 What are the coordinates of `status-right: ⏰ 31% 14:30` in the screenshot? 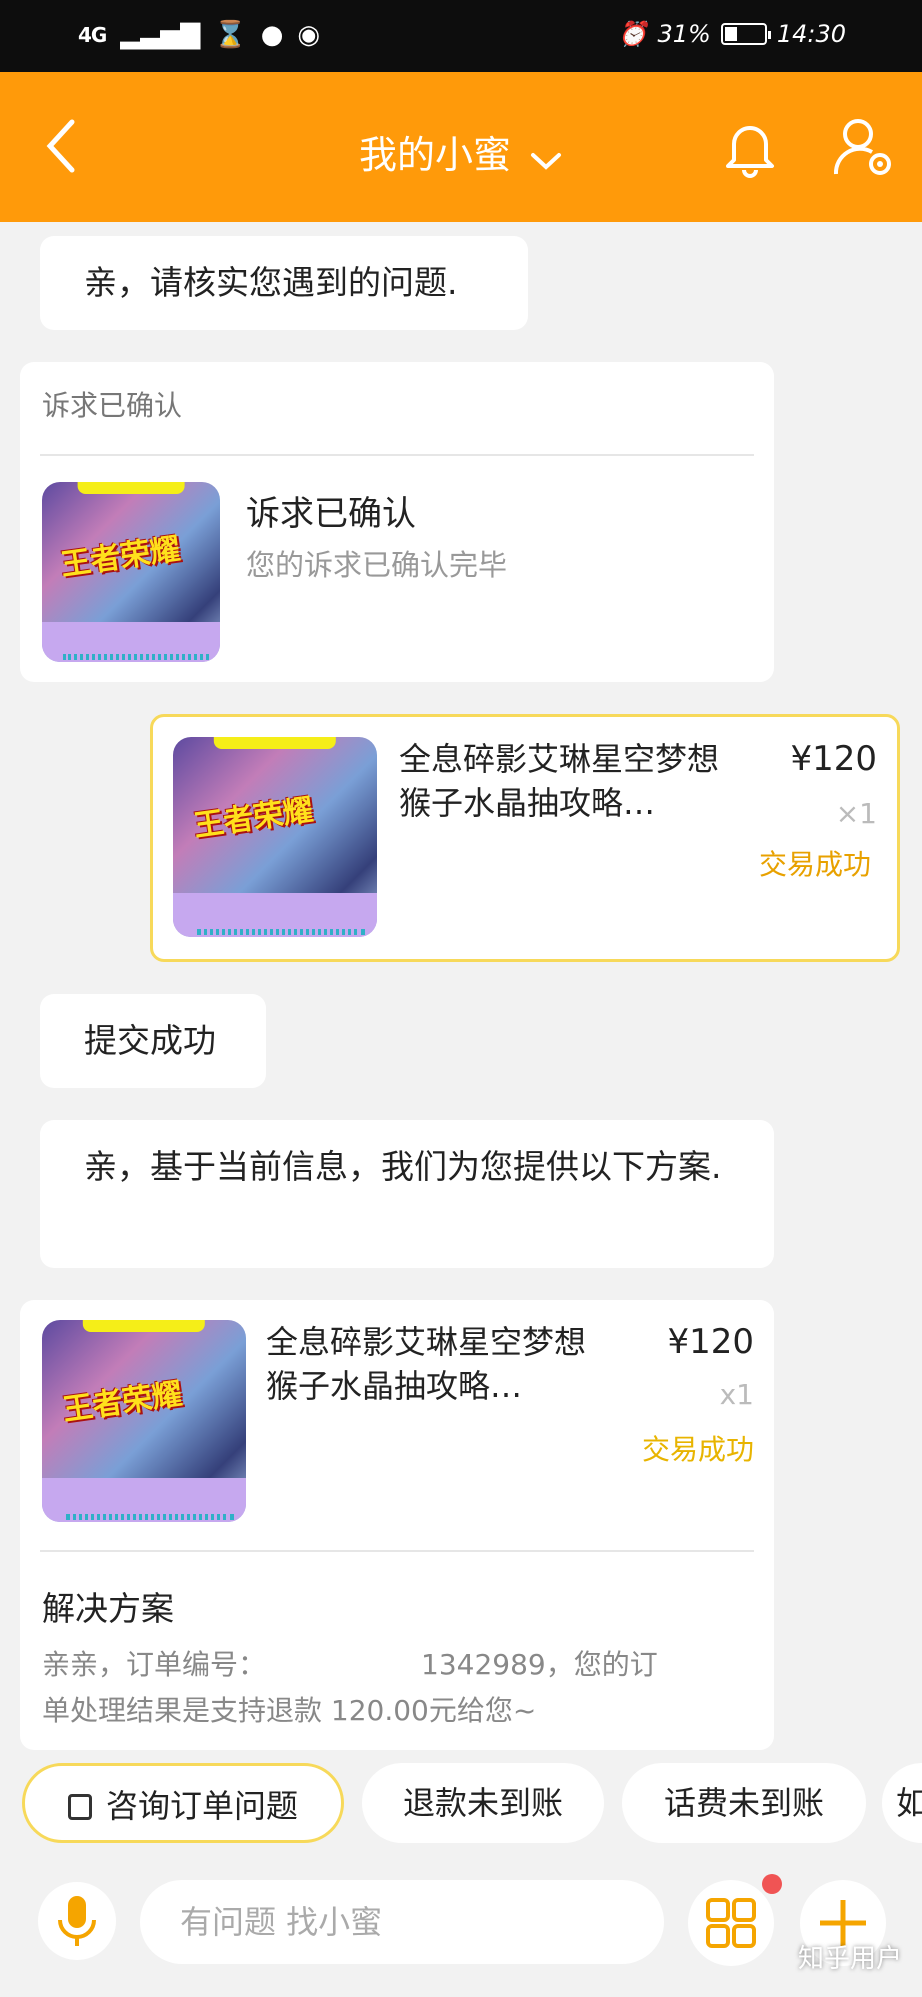 It's located at (732, 34).